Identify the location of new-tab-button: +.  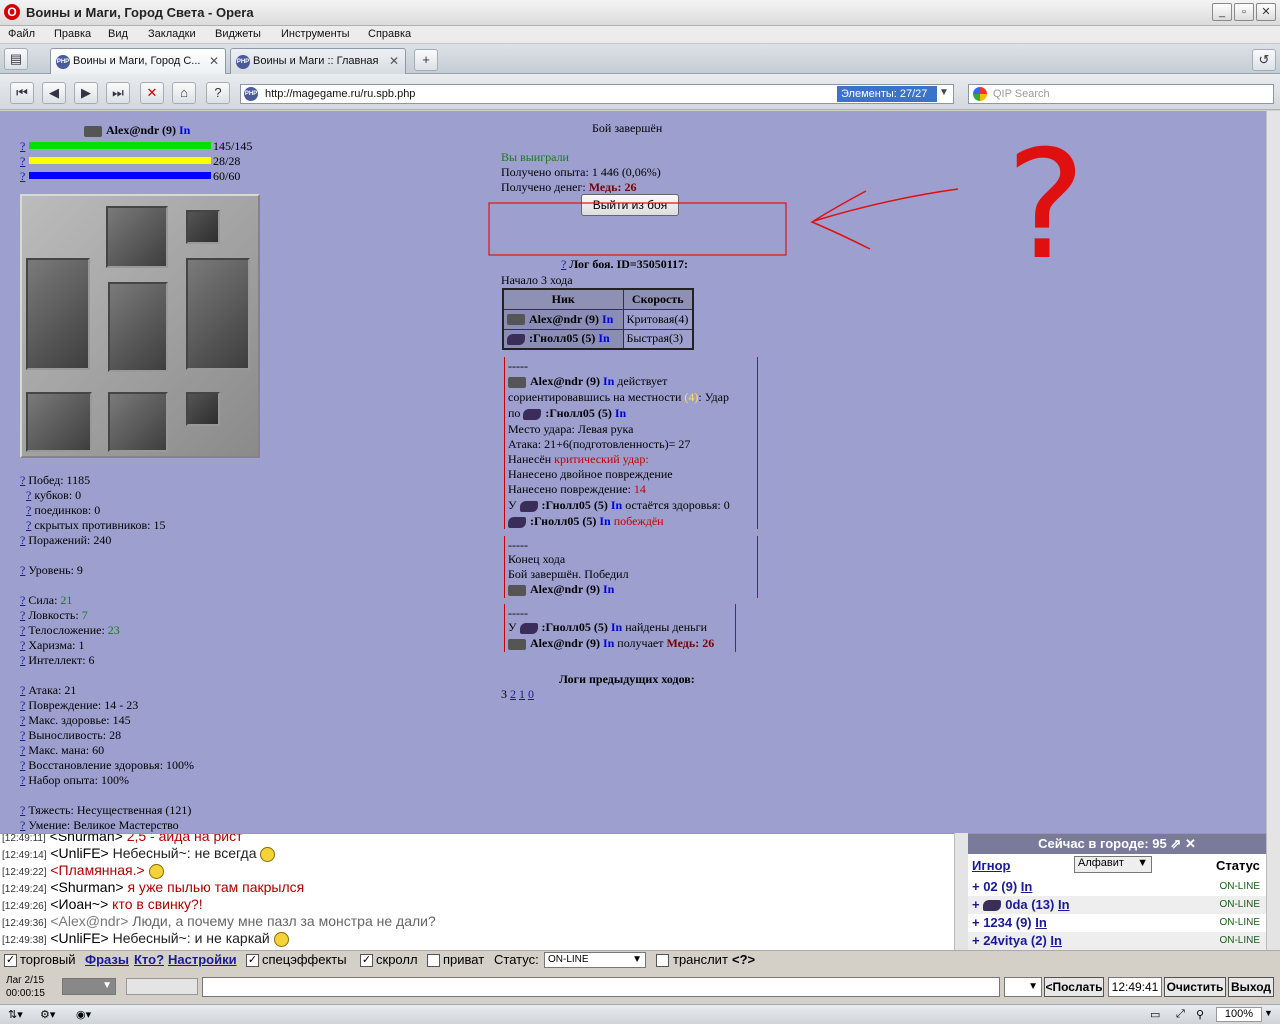
(426, 60).